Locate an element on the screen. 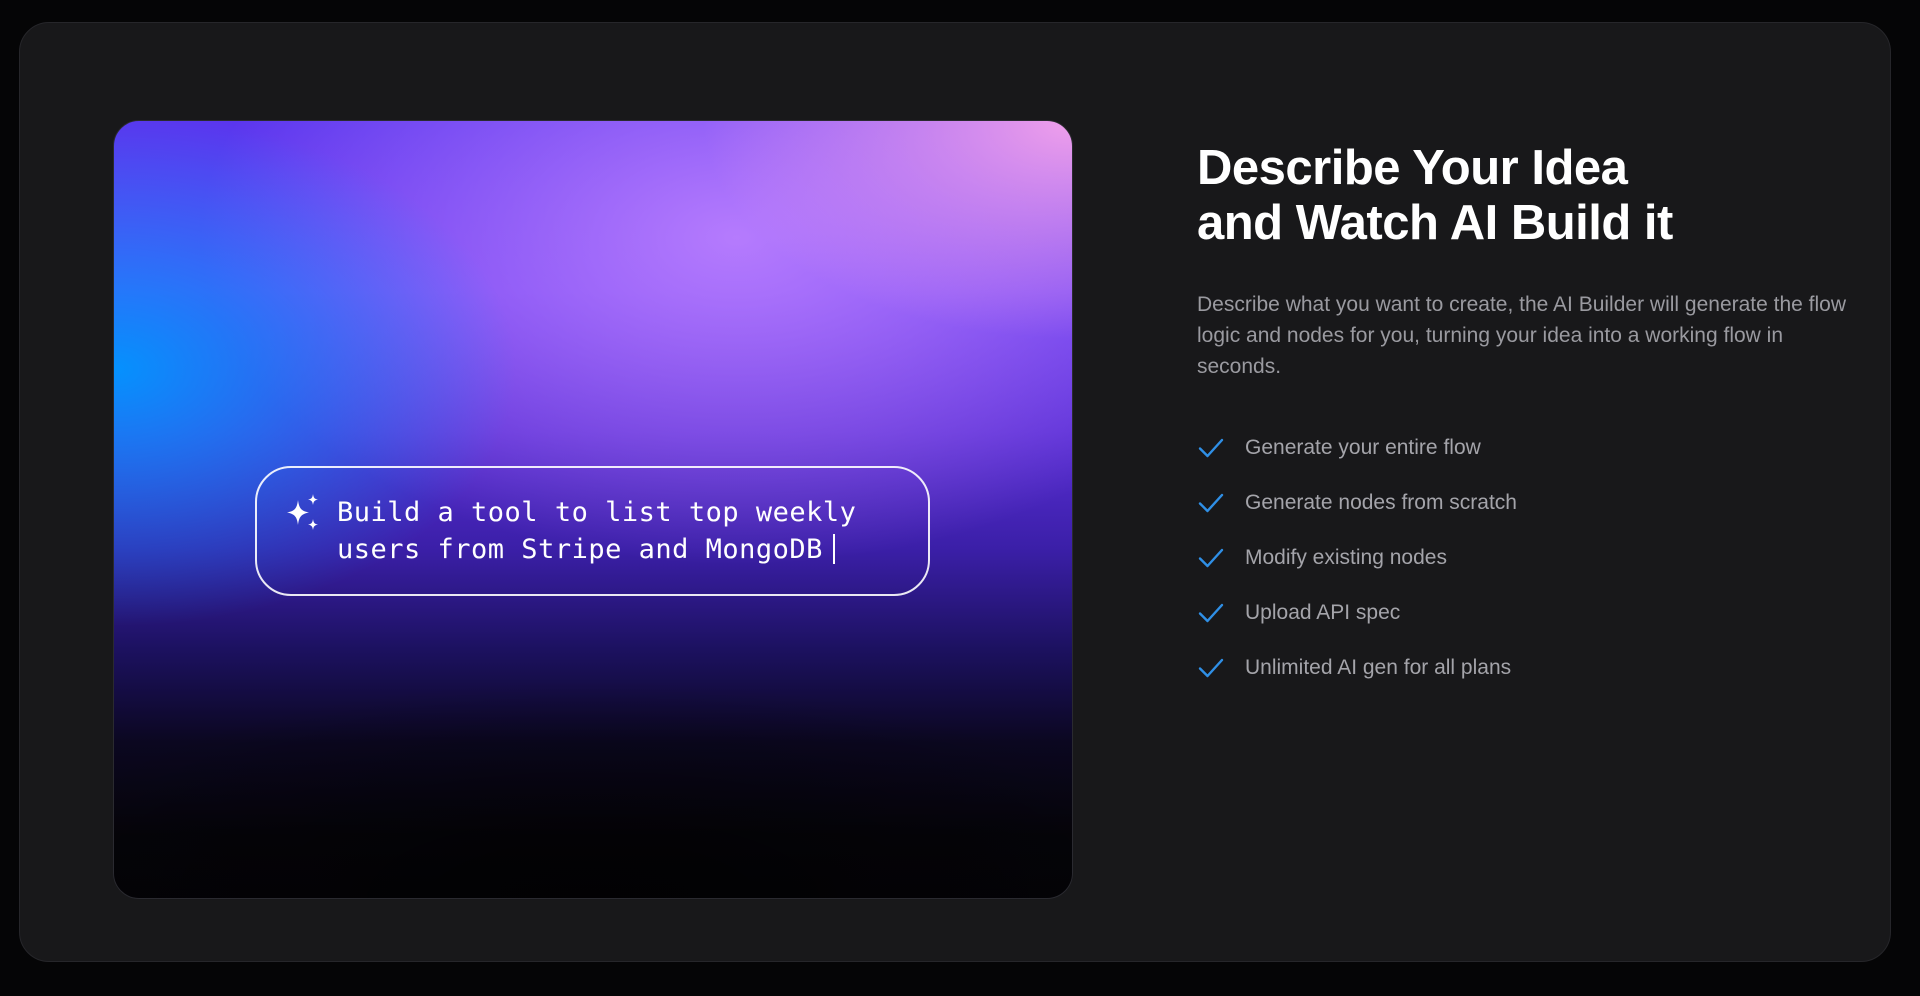 Image resolution: width=1920 pixels, height=996 pixels. prompt-line: Build a tool to list top weekly is located at coordinates (597, 512).